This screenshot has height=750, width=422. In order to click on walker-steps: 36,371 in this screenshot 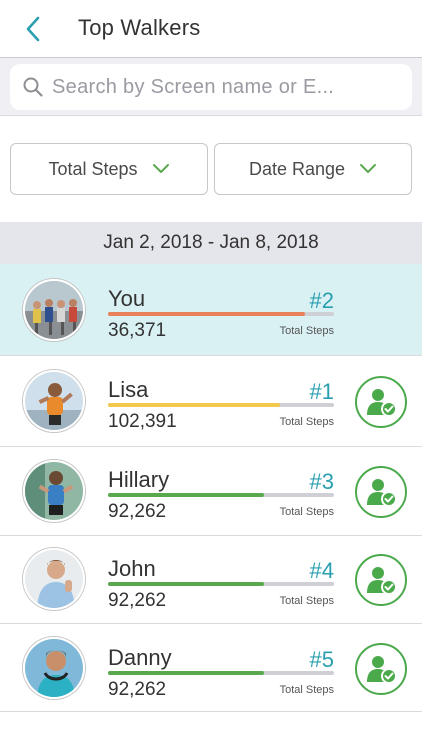, I will do `click(137, 330)`.